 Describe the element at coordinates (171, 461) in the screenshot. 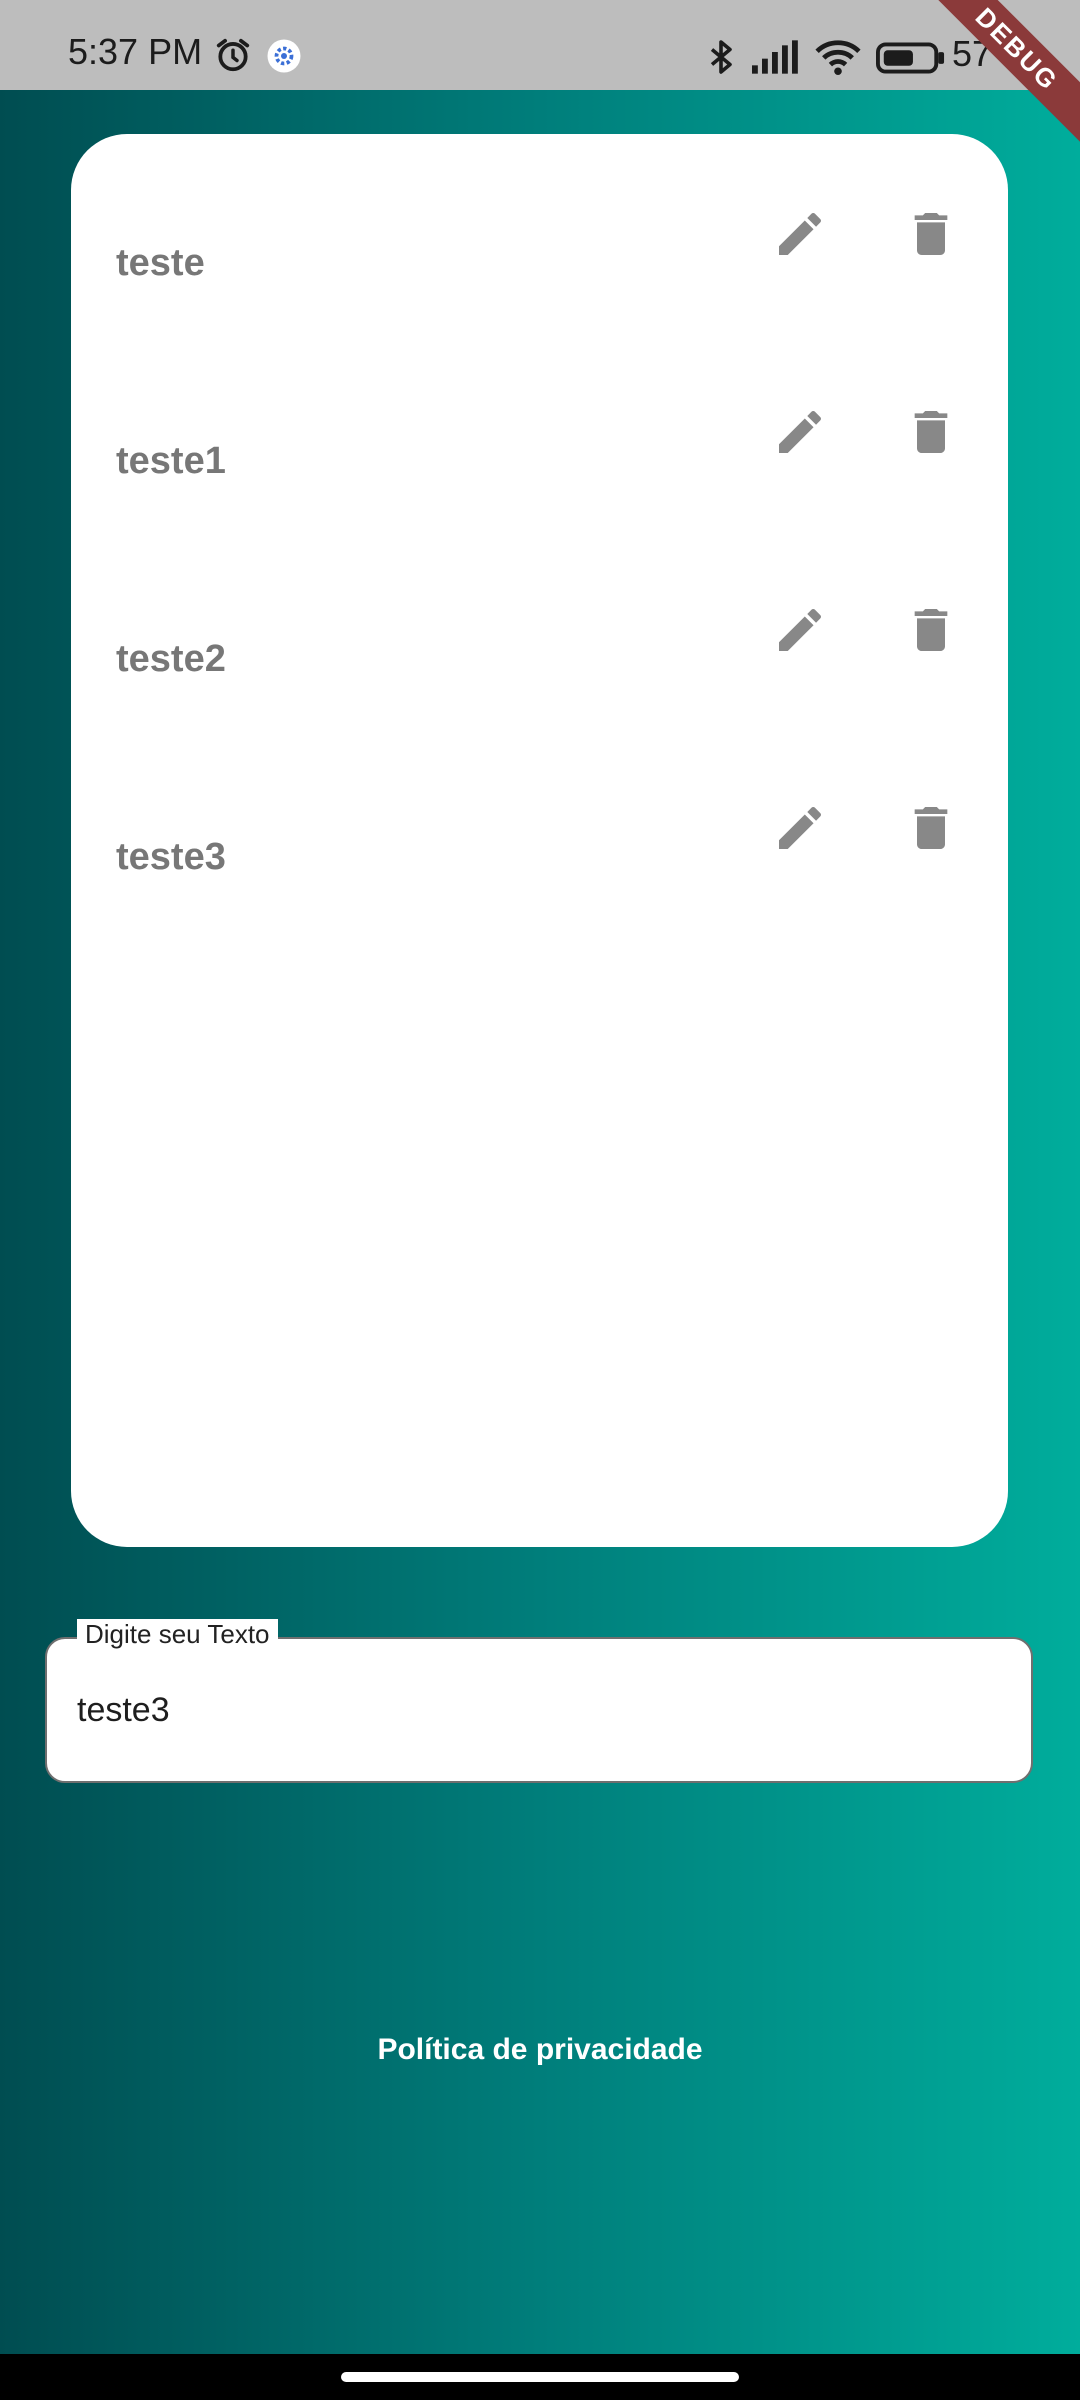

I see `item-label: teste1` at that location.